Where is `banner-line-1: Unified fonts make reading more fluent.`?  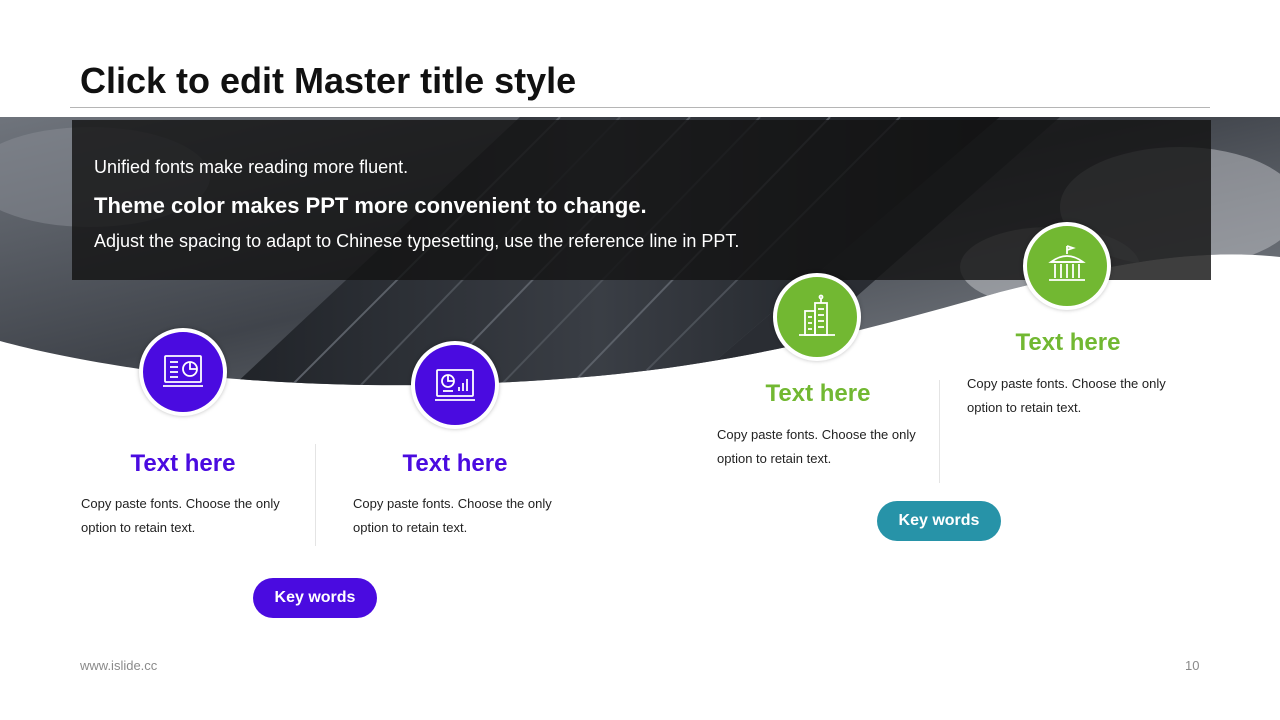
banner-line-1: Unified fonts make reading more fluent. is located at coordinates (251, 167).